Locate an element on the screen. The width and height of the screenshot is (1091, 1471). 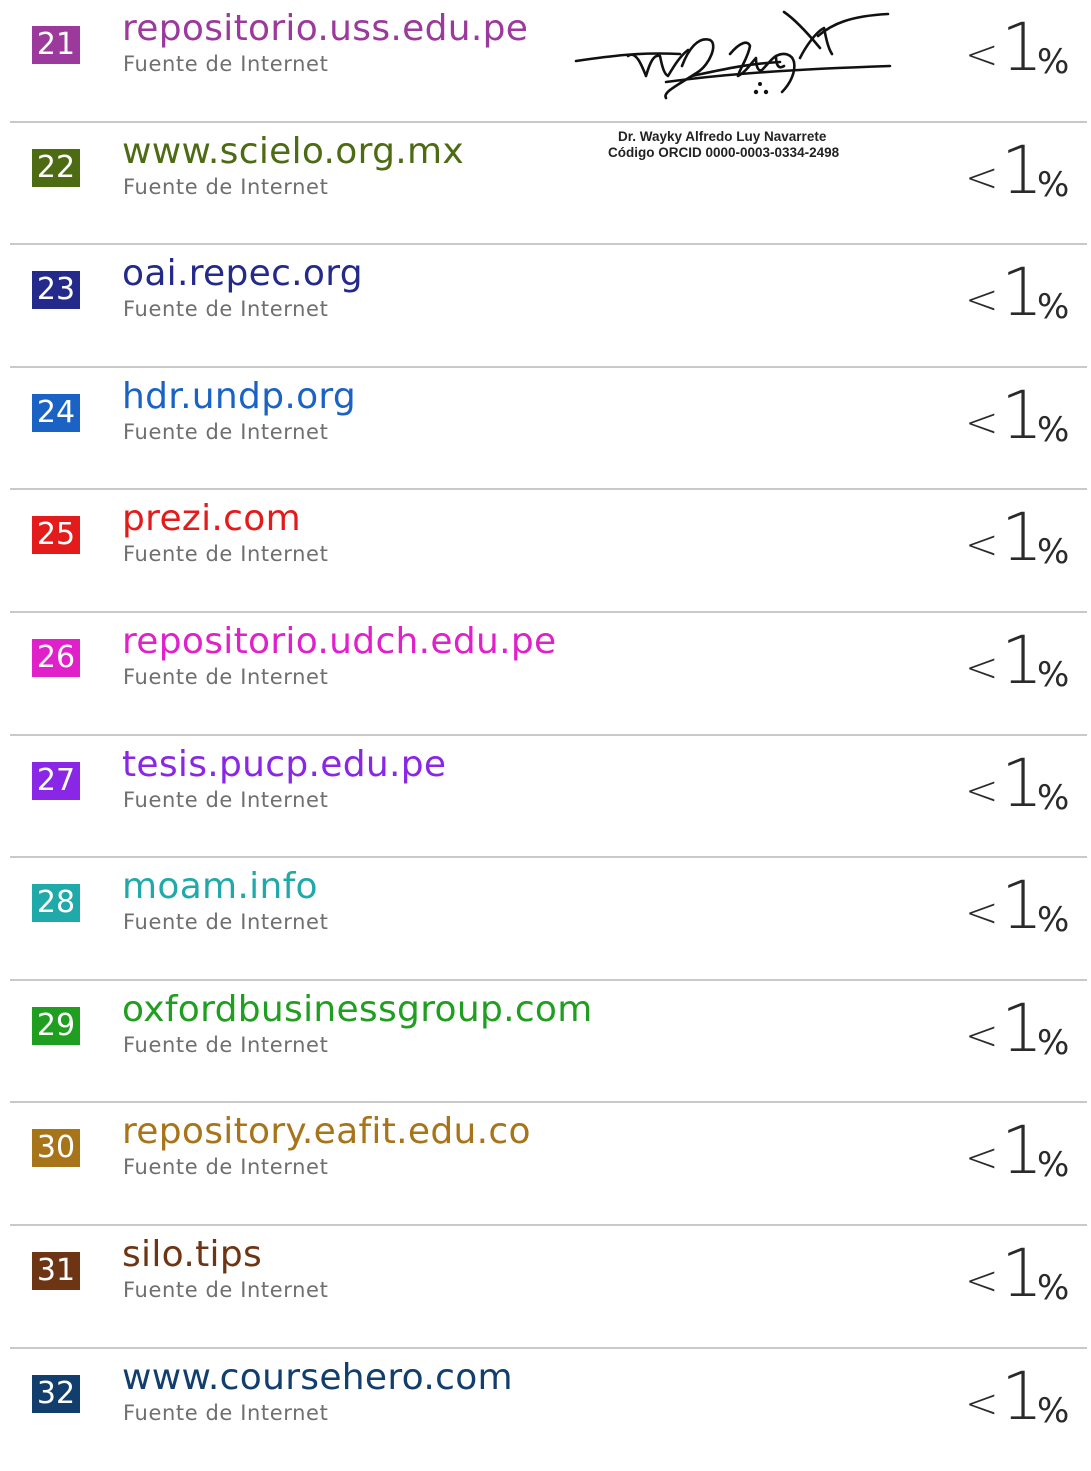
source-row: 27 tesis.pucp.edu.pe Fuente de Internet <1% is located at coordinates (545, 797).